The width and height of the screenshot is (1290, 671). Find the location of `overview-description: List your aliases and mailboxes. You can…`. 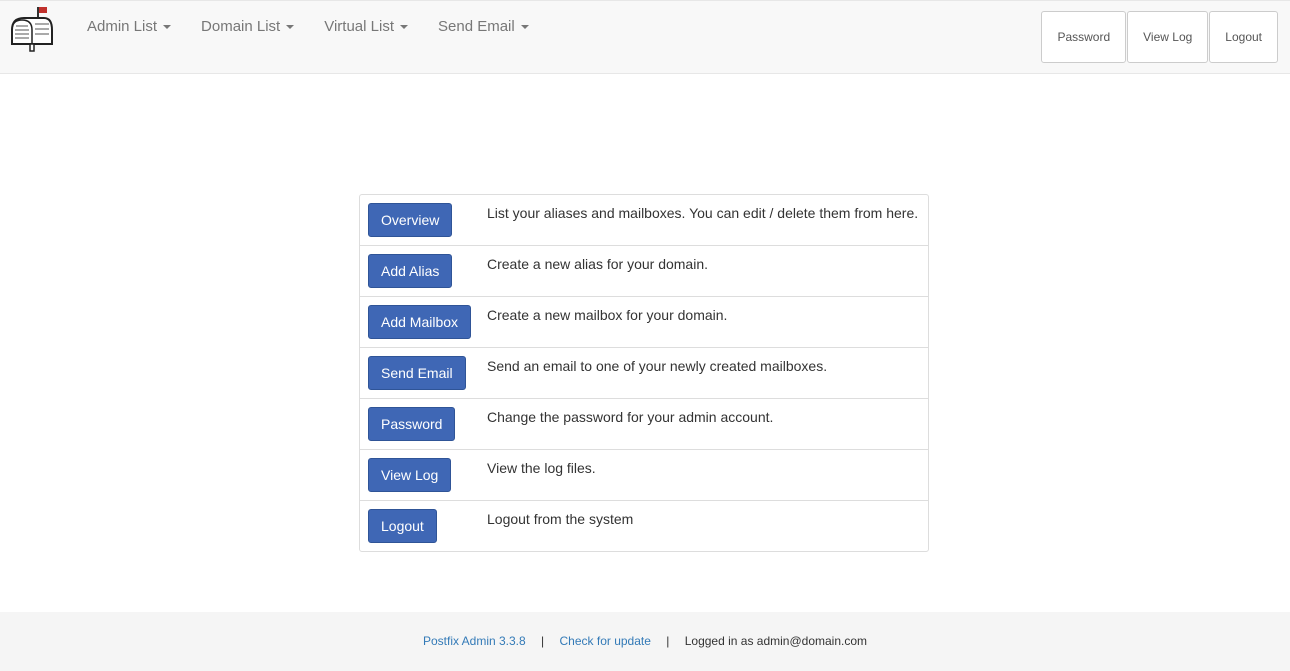

overview-description: List your aliases and mailboxes. You can… is located at coordinates (703, 213).